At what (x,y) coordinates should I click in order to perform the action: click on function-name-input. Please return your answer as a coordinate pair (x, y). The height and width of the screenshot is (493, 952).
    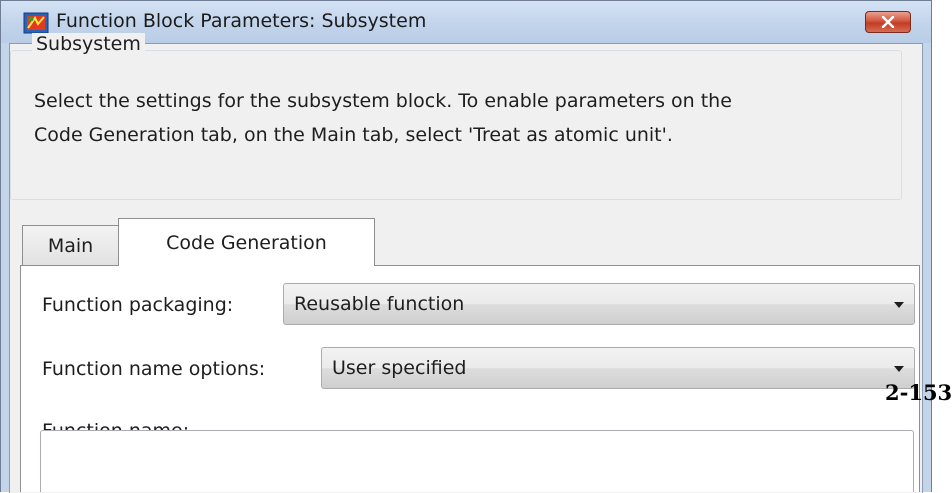
    Looking at the image, I should click on (477, 461).